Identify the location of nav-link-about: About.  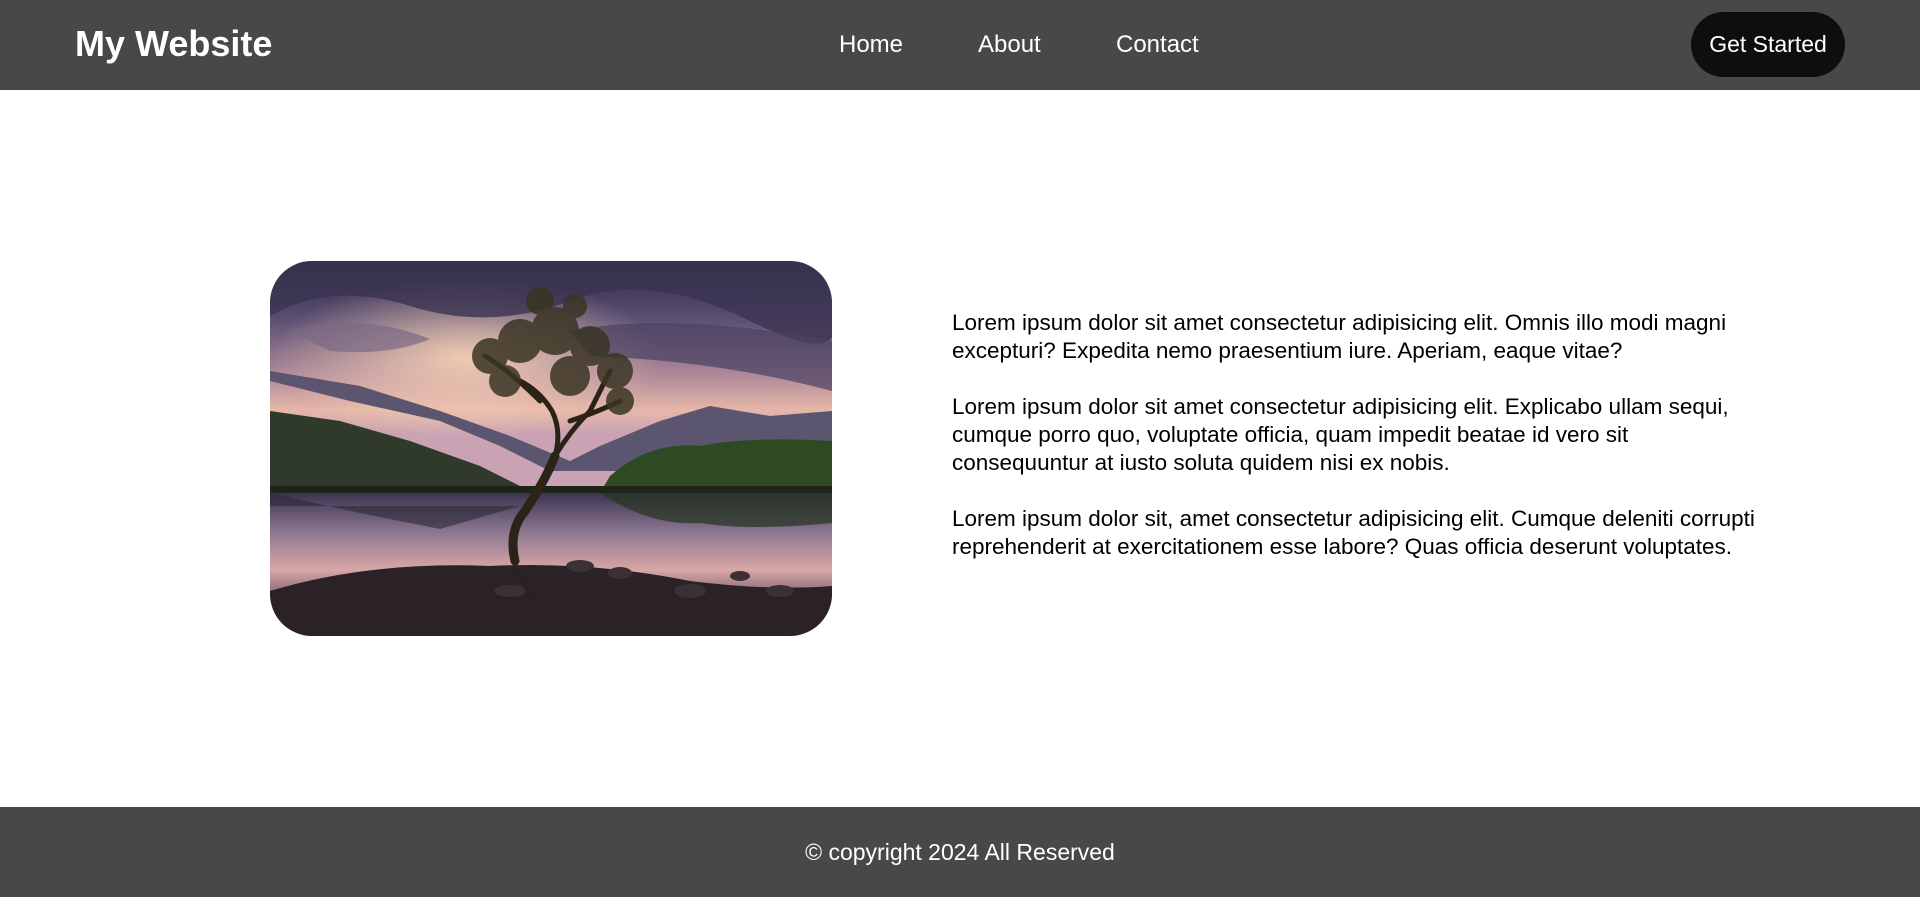
(1009, 45).